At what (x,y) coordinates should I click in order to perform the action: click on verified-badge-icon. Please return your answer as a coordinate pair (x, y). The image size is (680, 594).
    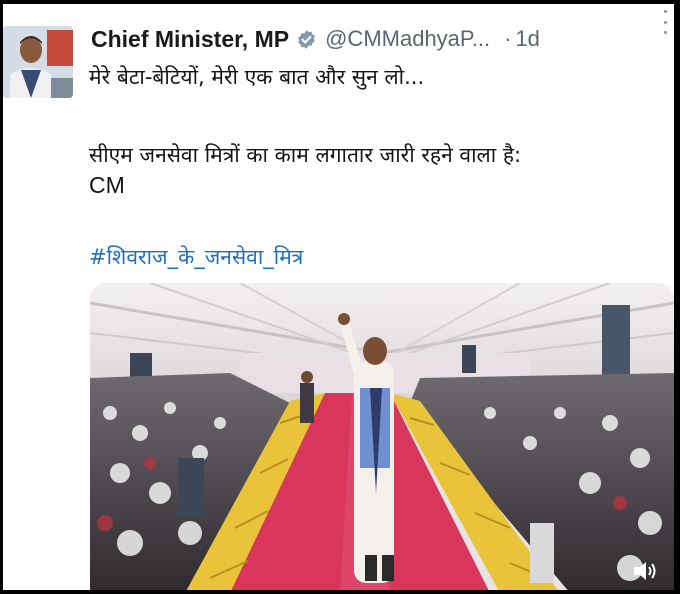
    Looking at the image, I should click on (306, 39).